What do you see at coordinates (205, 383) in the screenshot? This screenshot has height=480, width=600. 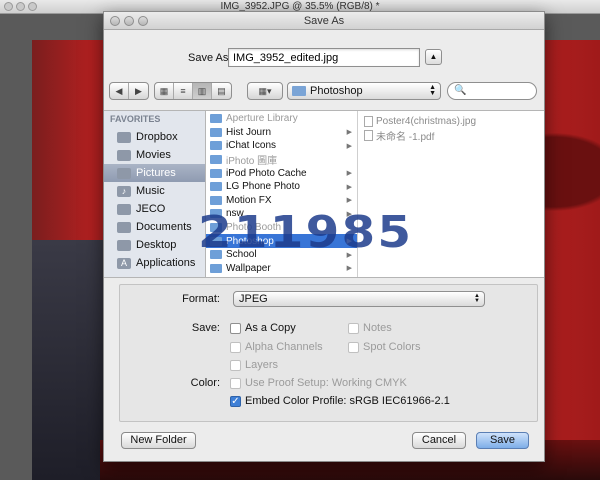 I see `color-label: Color:` at bounding box center [205, 383].